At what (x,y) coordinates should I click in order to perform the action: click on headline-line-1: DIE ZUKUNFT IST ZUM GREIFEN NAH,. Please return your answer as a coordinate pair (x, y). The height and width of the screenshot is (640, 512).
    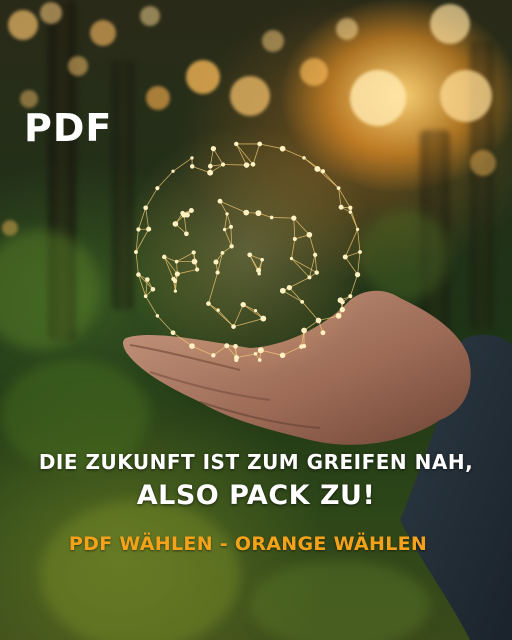
    Looking at the image, I should click on (256, 462).